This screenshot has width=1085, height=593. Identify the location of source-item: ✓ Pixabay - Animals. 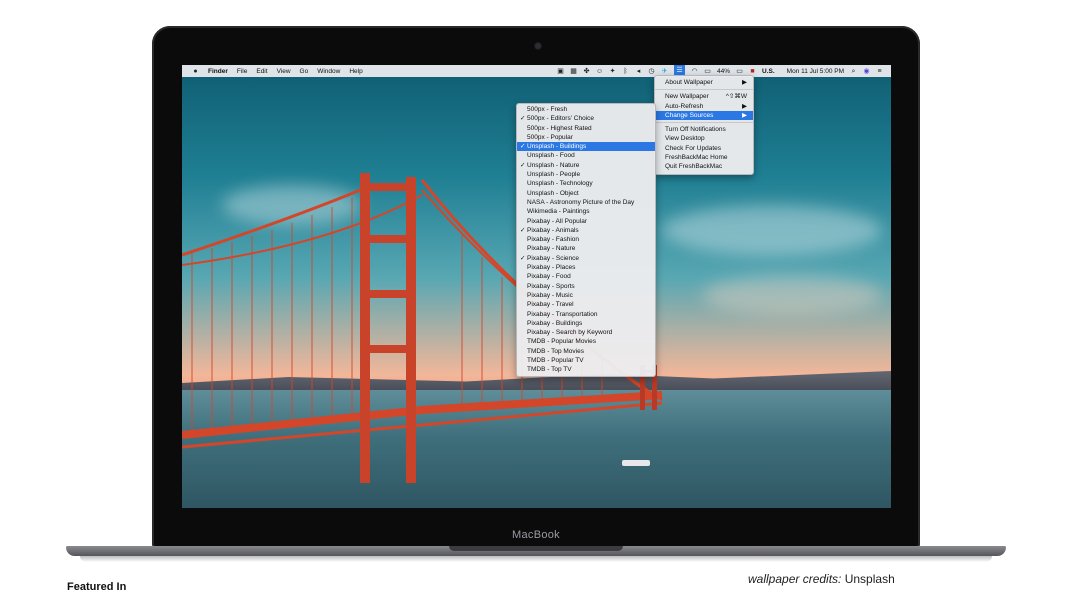
(586, 230).